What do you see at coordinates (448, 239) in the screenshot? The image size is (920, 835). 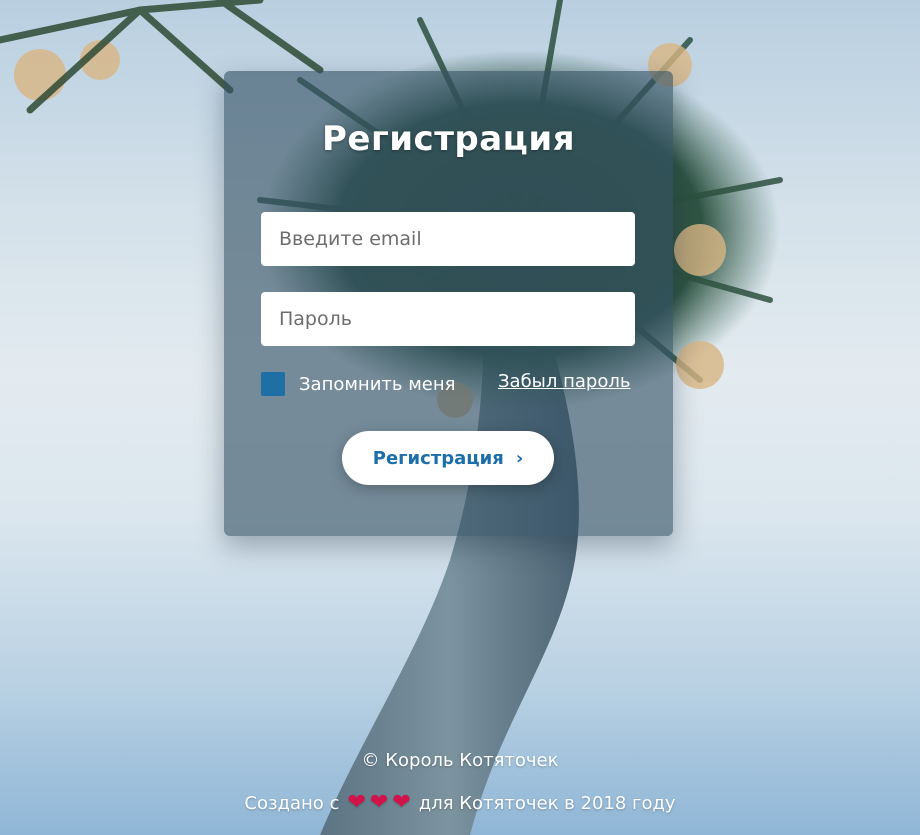 I see `email-input` at bounding box center [448, 239].